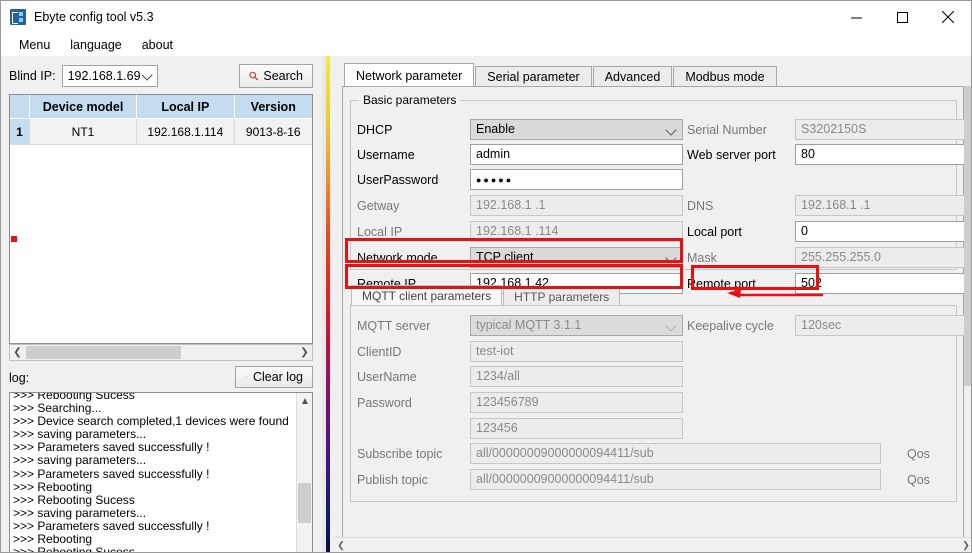  I want to click on mqtt-password-input: 123456789, so click(576, 402).